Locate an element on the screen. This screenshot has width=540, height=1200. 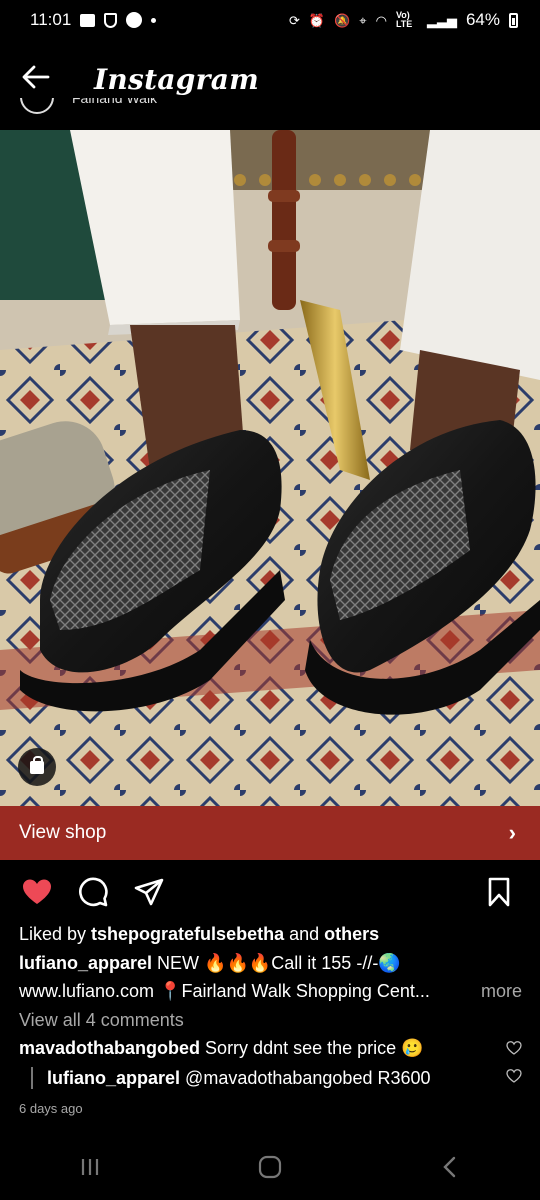
mute-icon: 🔕 is located at coordinates (342, 20).